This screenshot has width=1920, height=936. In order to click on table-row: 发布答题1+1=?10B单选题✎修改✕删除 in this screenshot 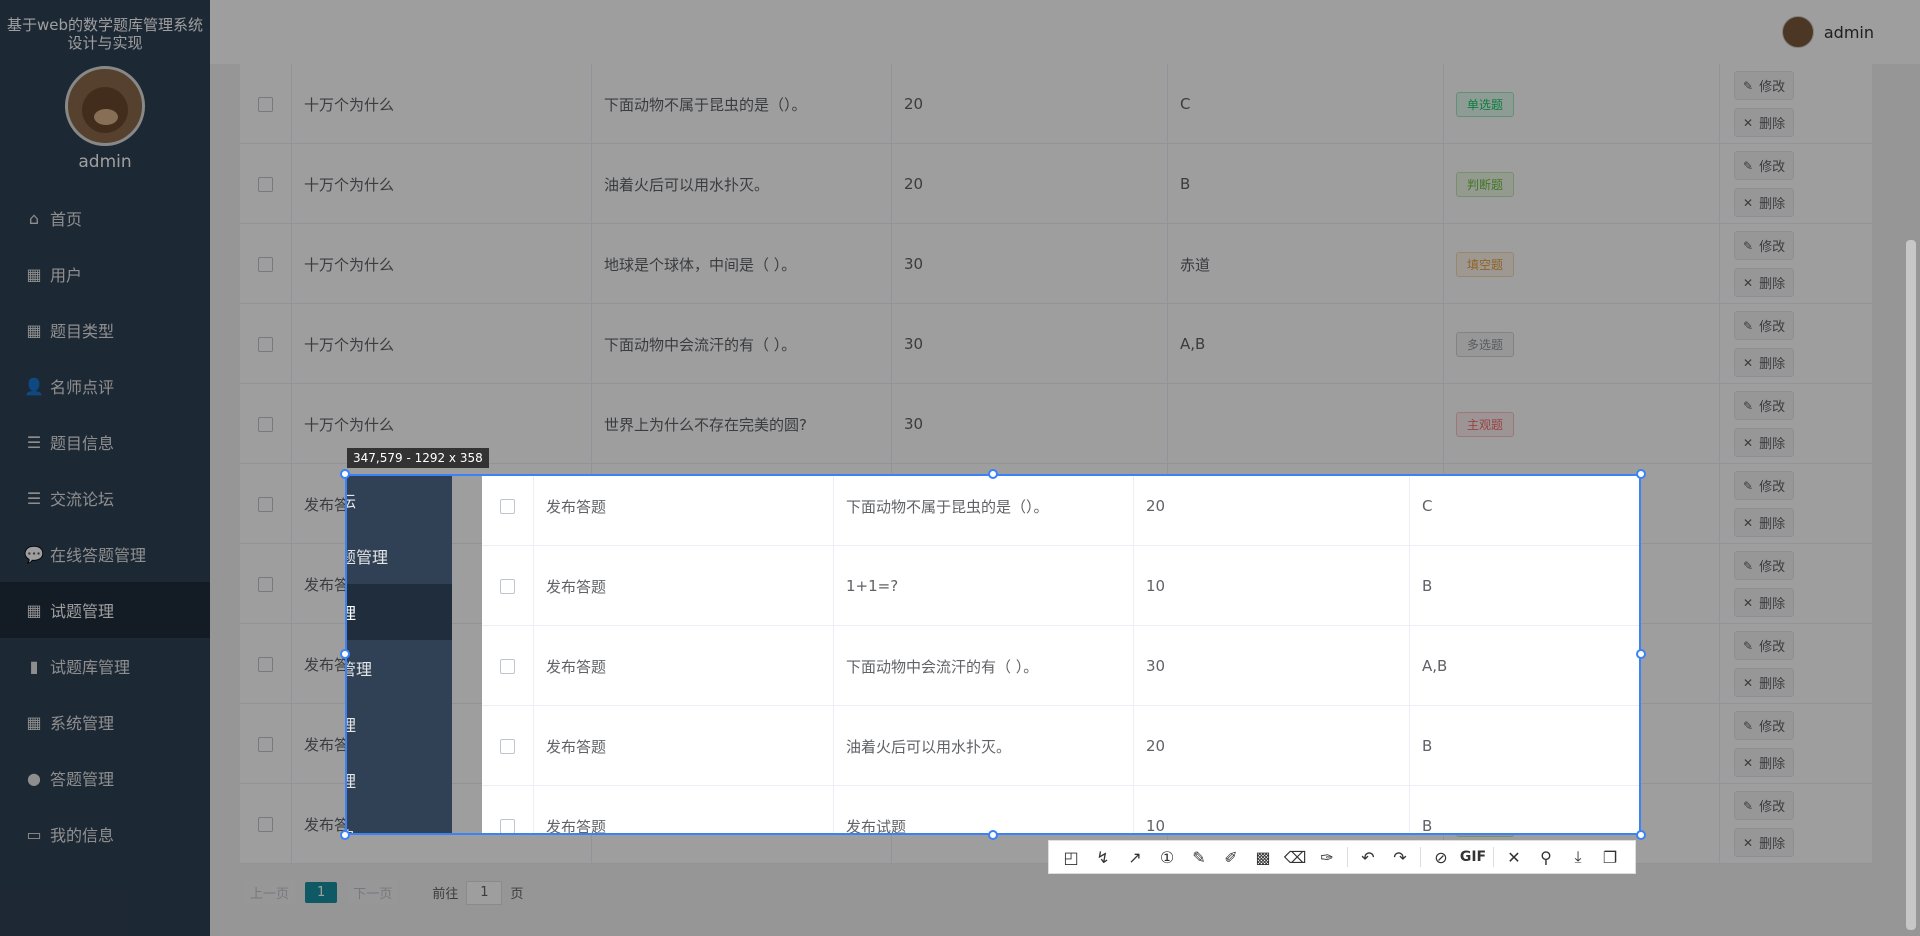, I will do `click(1060, 586)`.